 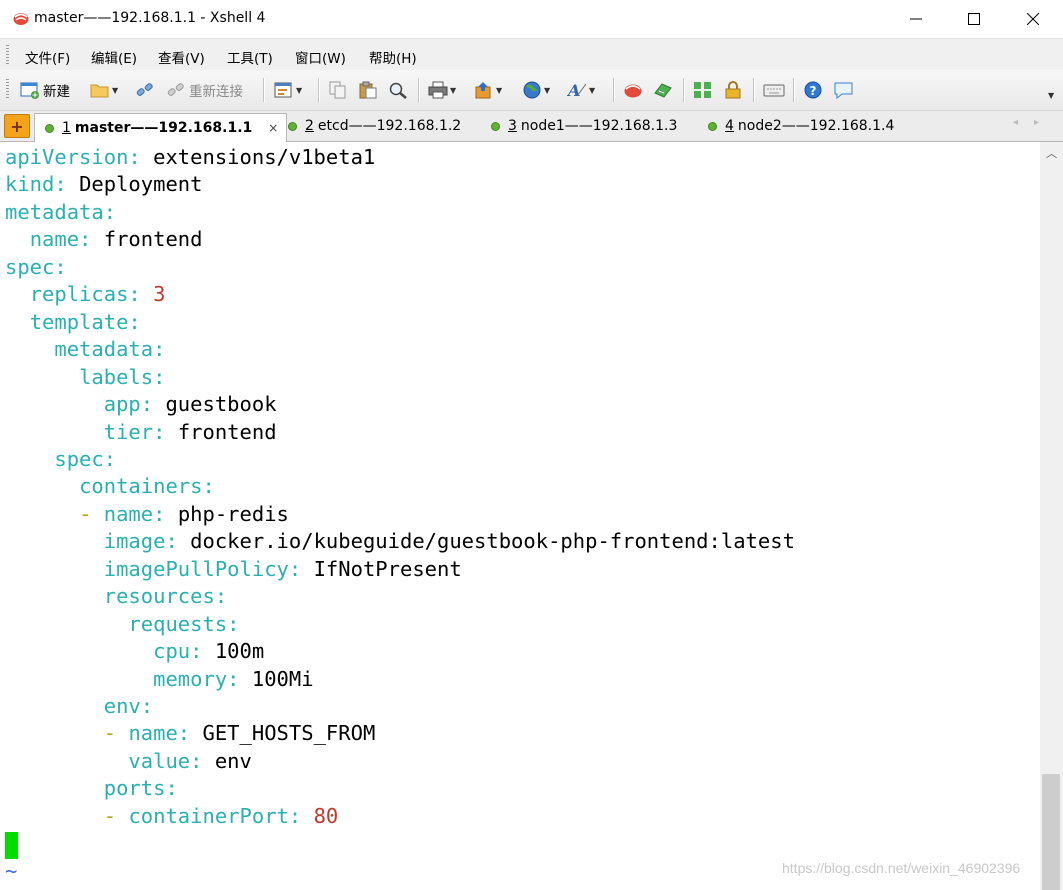 What do you see at coordinates (320, 57) in the screenshot?
I see `menu-window: 窗口(W)` at bounding box center [320, 57].